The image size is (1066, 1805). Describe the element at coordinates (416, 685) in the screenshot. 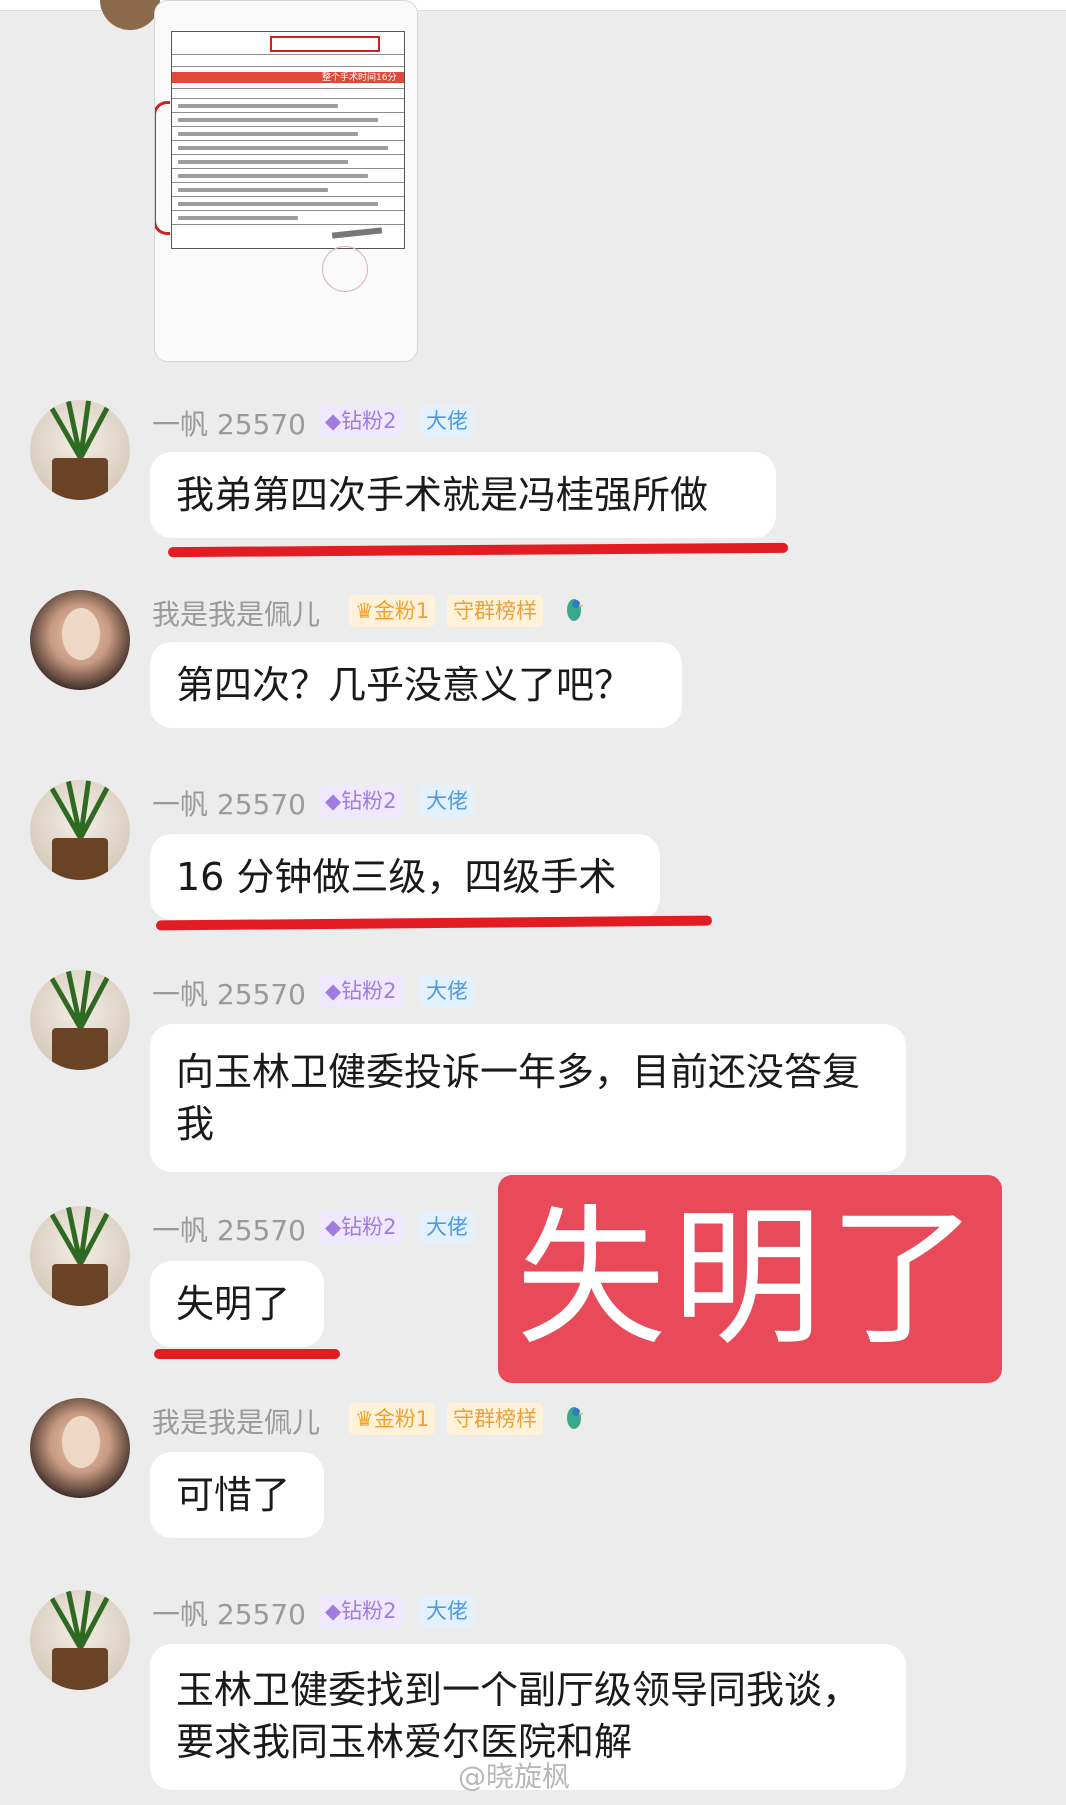

I see `message-bubble: 第四次？几乎没意义了吧？` at that location.